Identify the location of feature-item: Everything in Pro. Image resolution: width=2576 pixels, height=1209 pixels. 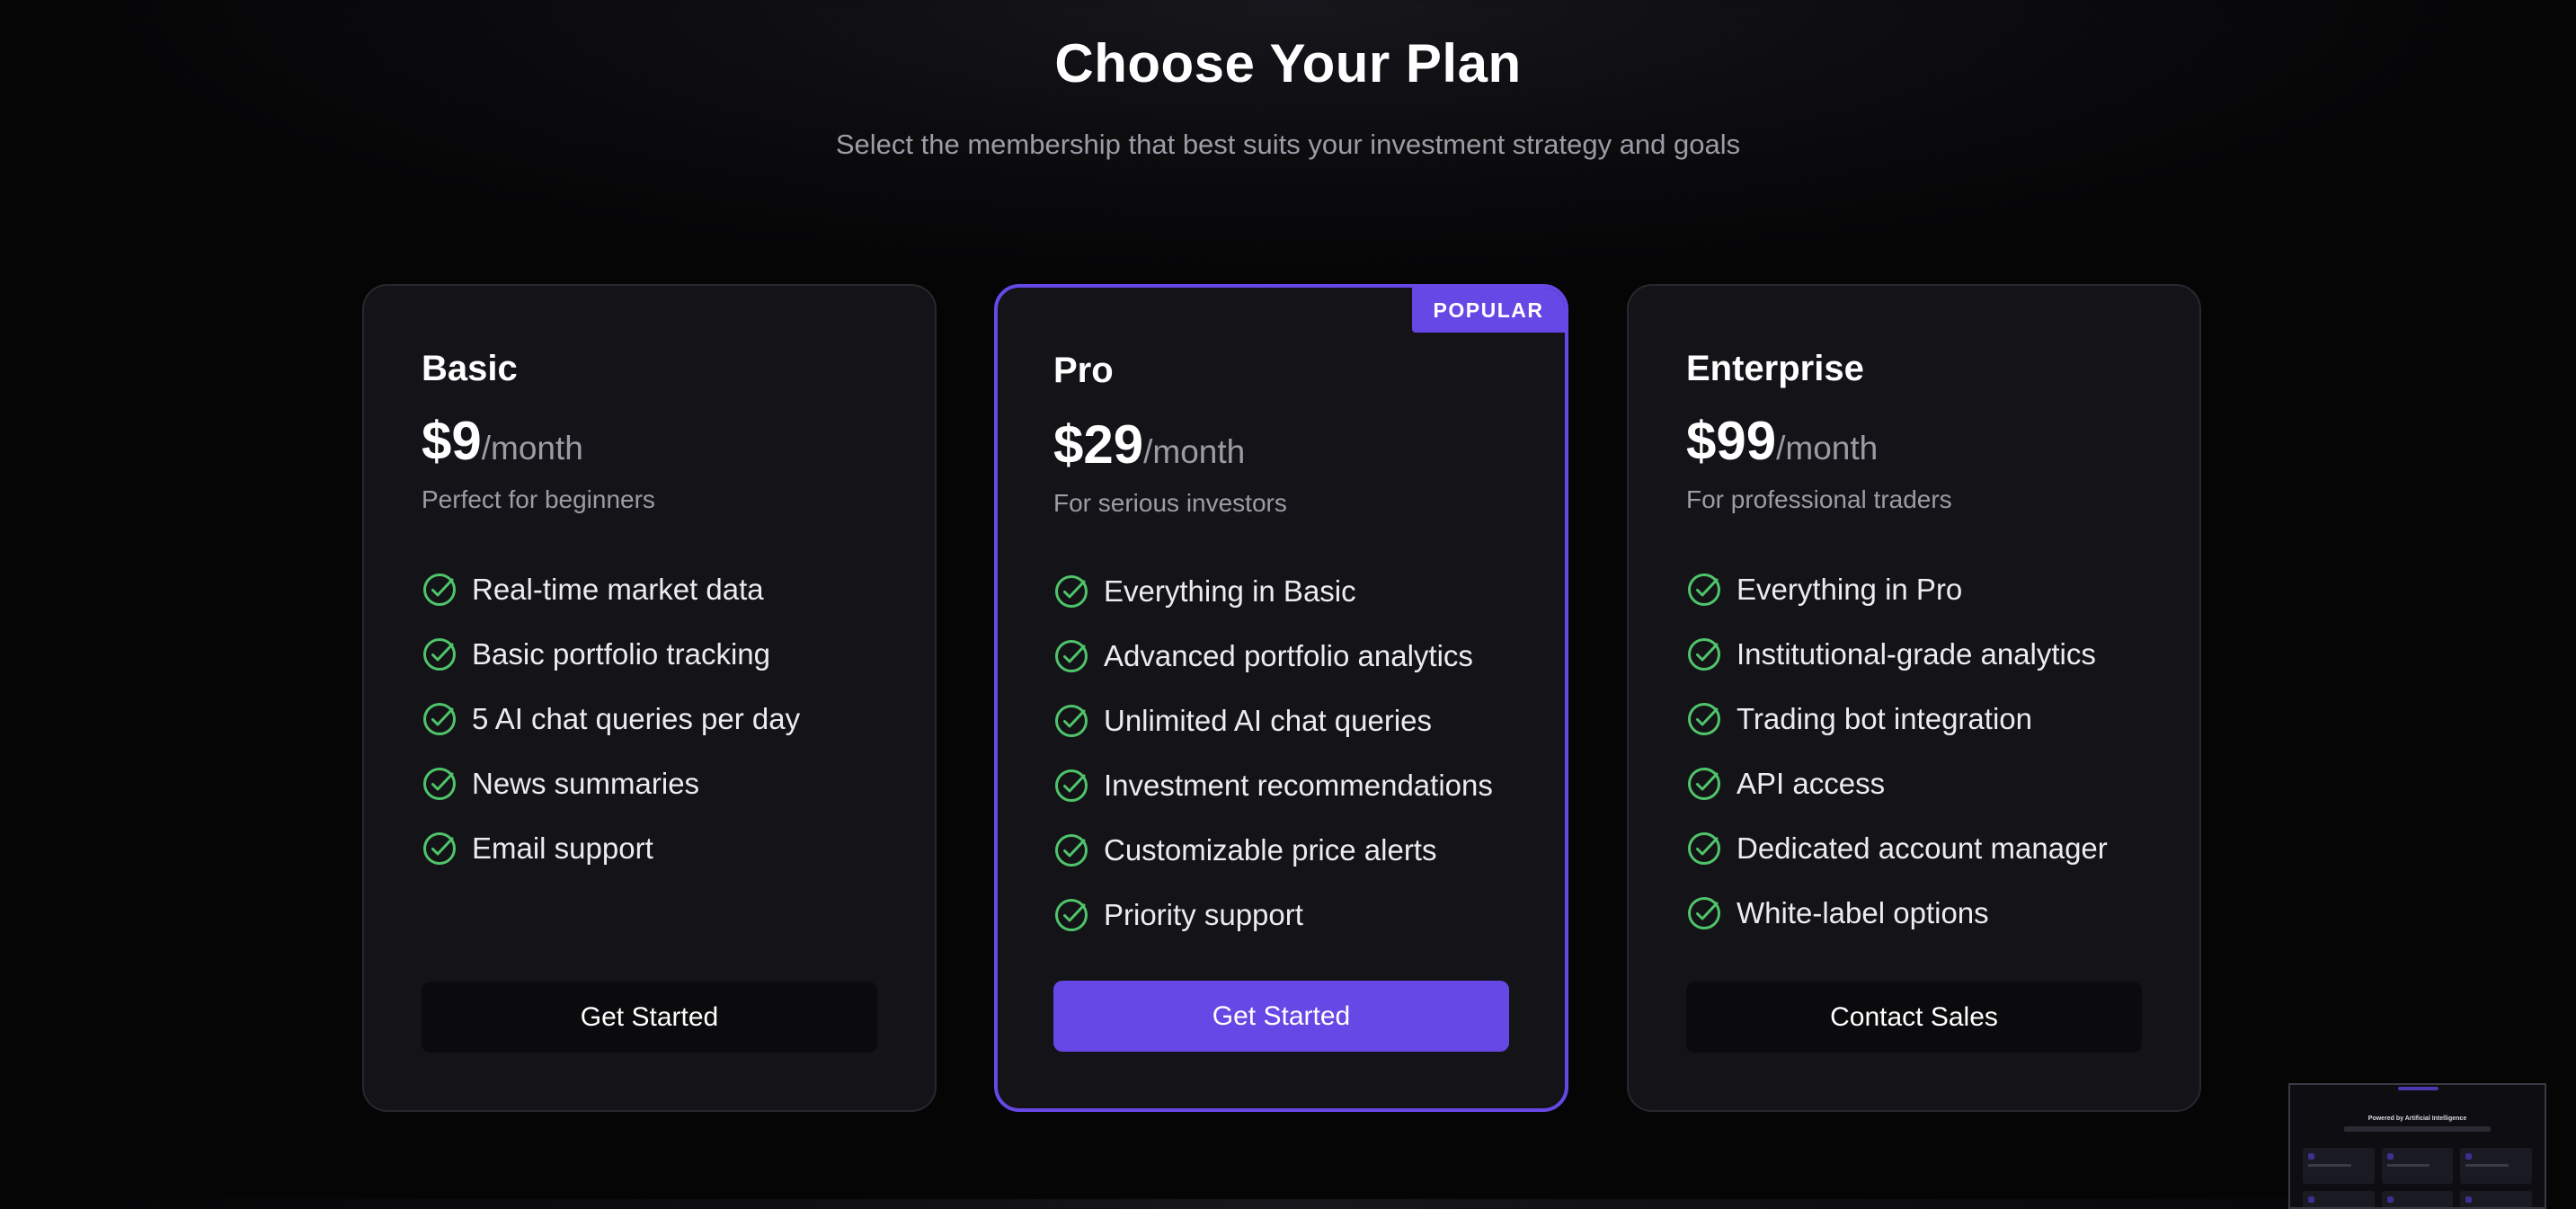
(1897, 589).